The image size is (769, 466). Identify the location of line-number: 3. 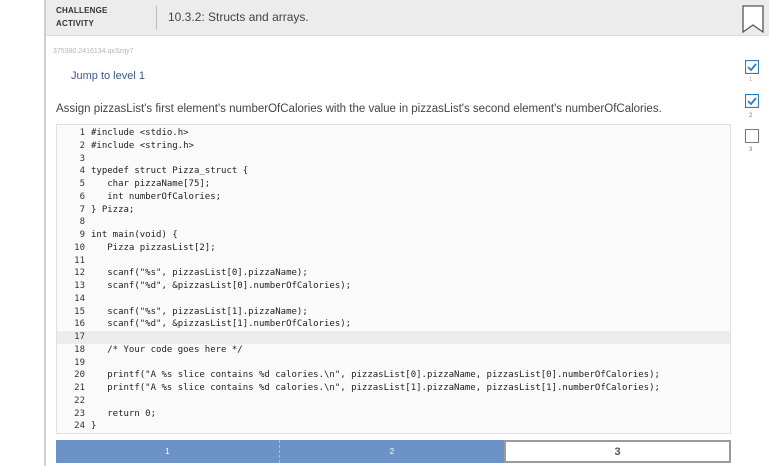
(82, 158).